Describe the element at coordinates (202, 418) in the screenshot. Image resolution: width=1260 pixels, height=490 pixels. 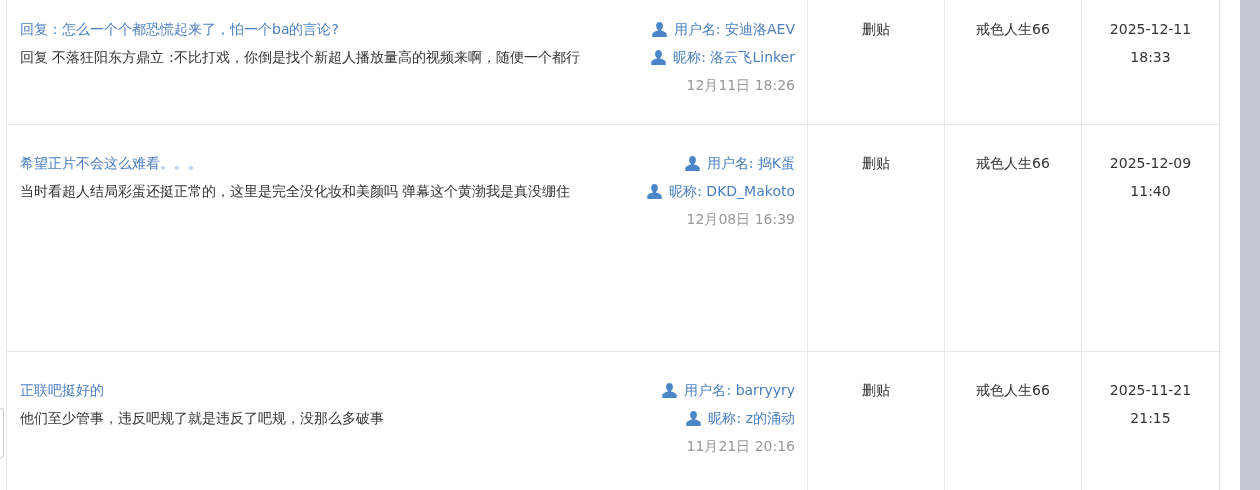
I see `post-body-text: 他们至少管事，违反吧规了就是违反了吧规，没那么多破事` at that location.